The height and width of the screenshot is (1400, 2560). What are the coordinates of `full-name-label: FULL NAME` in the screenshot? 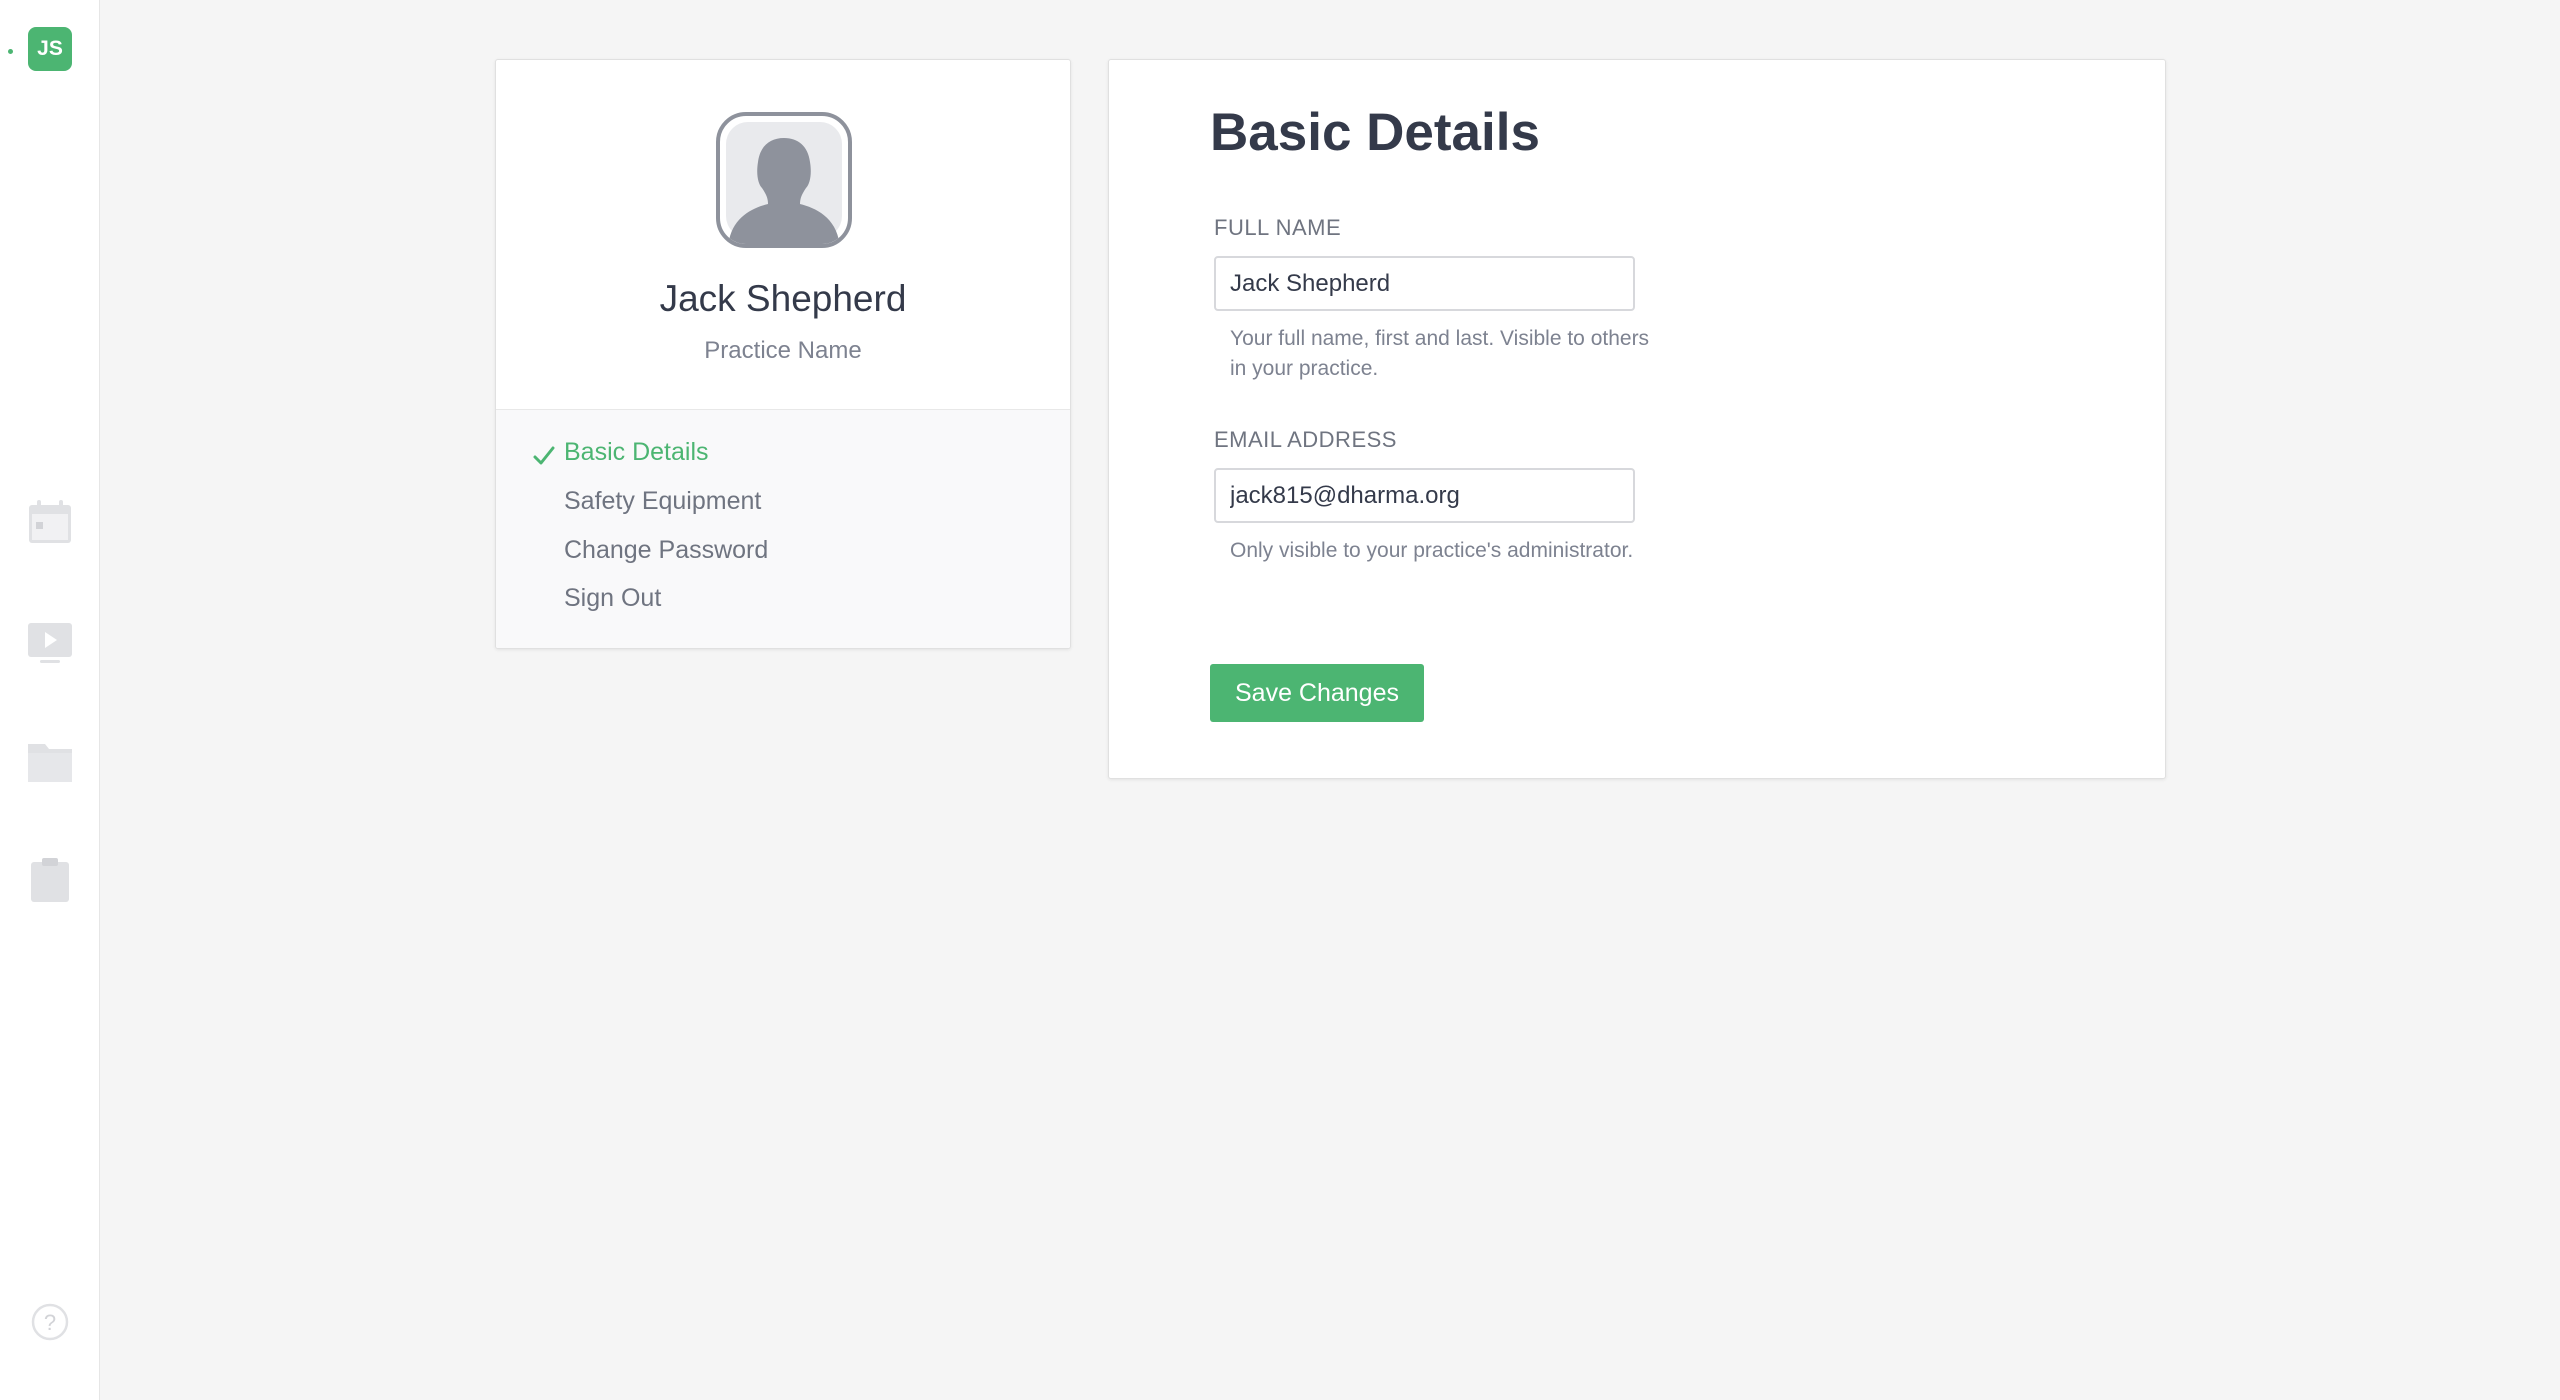 It's located at (1278, 227).